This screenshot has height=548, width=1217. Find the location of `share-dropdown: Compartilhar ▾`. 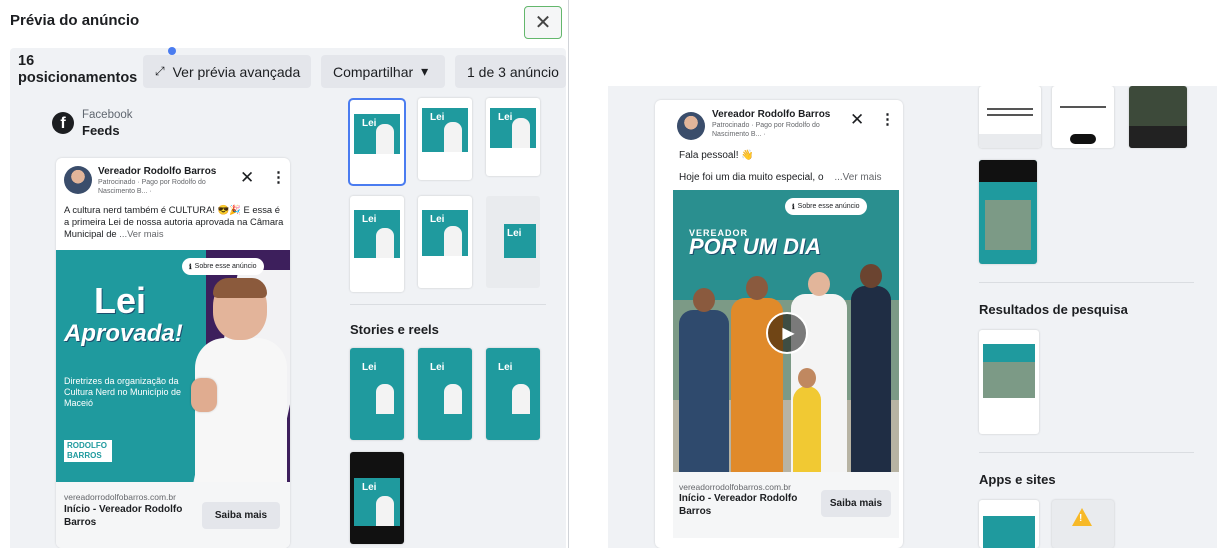

share-dropdown: Compartilhar ▾ is located at coordinates (383, 71).